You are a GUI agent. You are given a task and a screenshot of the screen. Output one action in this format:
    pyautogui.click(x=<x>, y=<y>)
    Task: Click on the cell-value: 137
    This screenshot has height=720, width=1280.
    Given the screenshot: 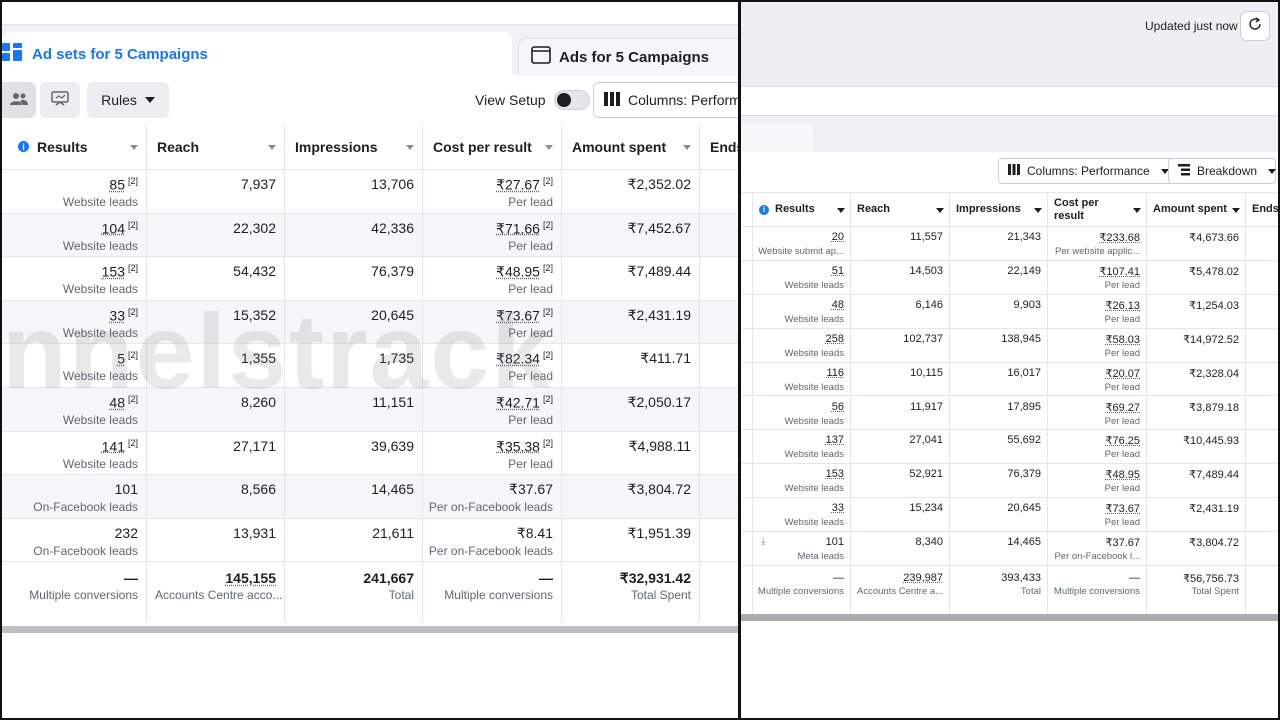 What is the action you would take?
    pyautogui.click(x=834, y=440)
    